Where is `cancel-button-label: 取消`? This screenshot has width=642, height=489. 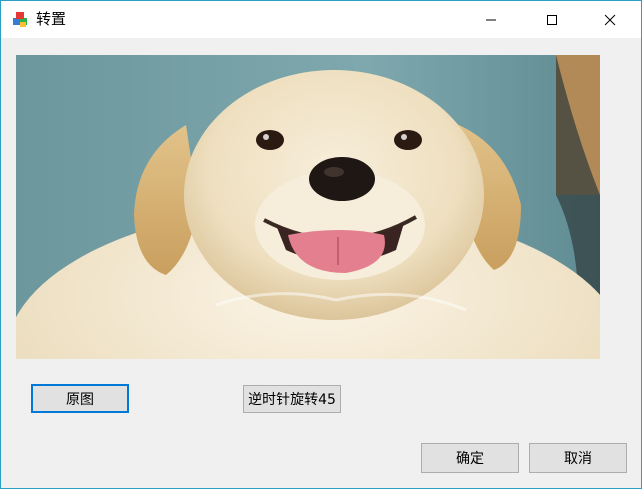 cancel-button-label: 取消 is located at coordinates (578, 459).